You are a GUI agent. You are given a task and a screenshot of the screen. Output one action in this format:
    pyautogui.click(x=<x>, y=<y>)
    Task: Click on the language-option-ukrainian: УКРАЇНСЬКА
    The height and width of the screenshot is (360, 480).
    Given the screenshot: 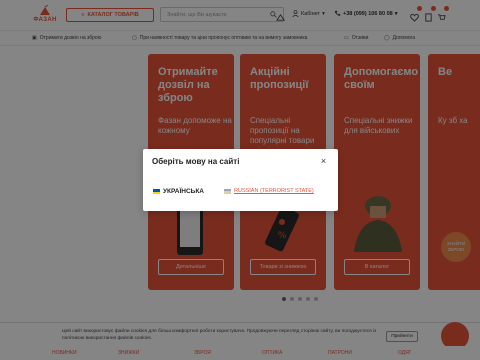 What is the action you would take?
    pyautogui.click(x=178, y=191)
    